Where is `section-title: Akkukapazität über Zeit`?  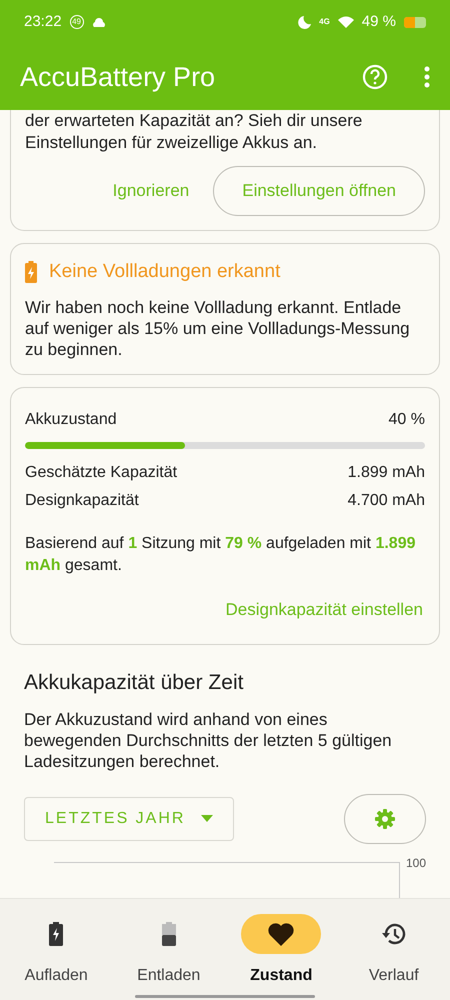 section-title: Akkukapazität über Zeit is located at coordinates (134, 683).